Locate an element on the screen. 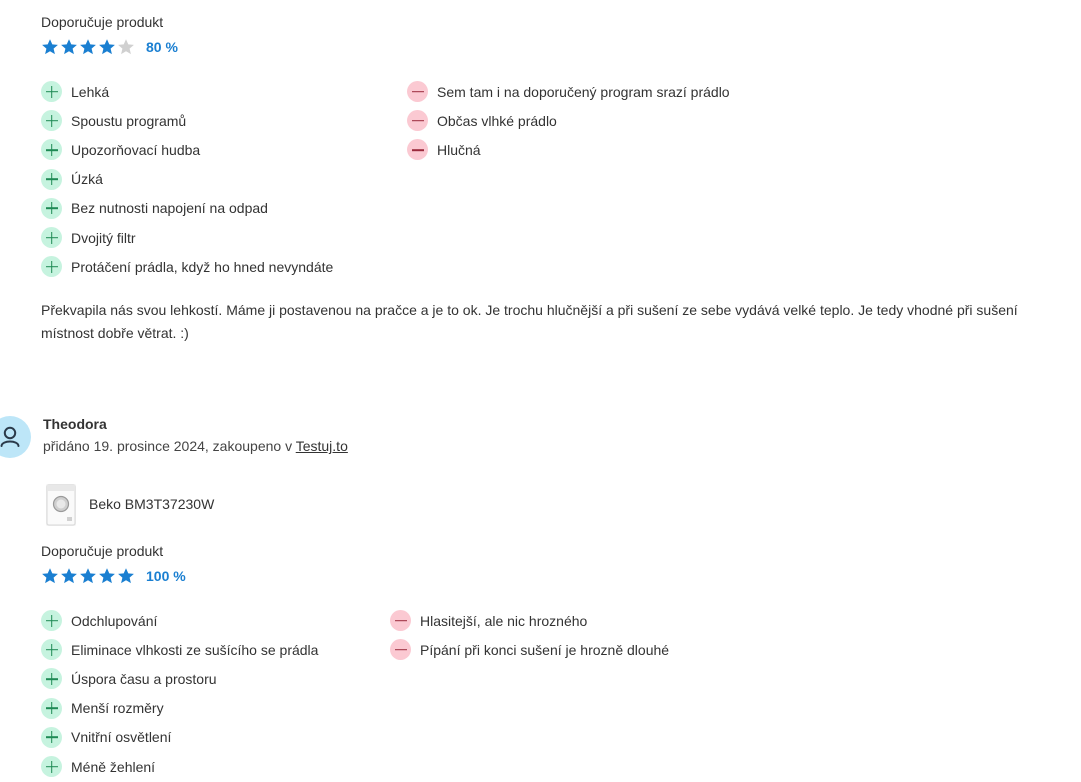 This screenshot has width=1081, height=782. dryer-image is located at coordinates (61, 505).